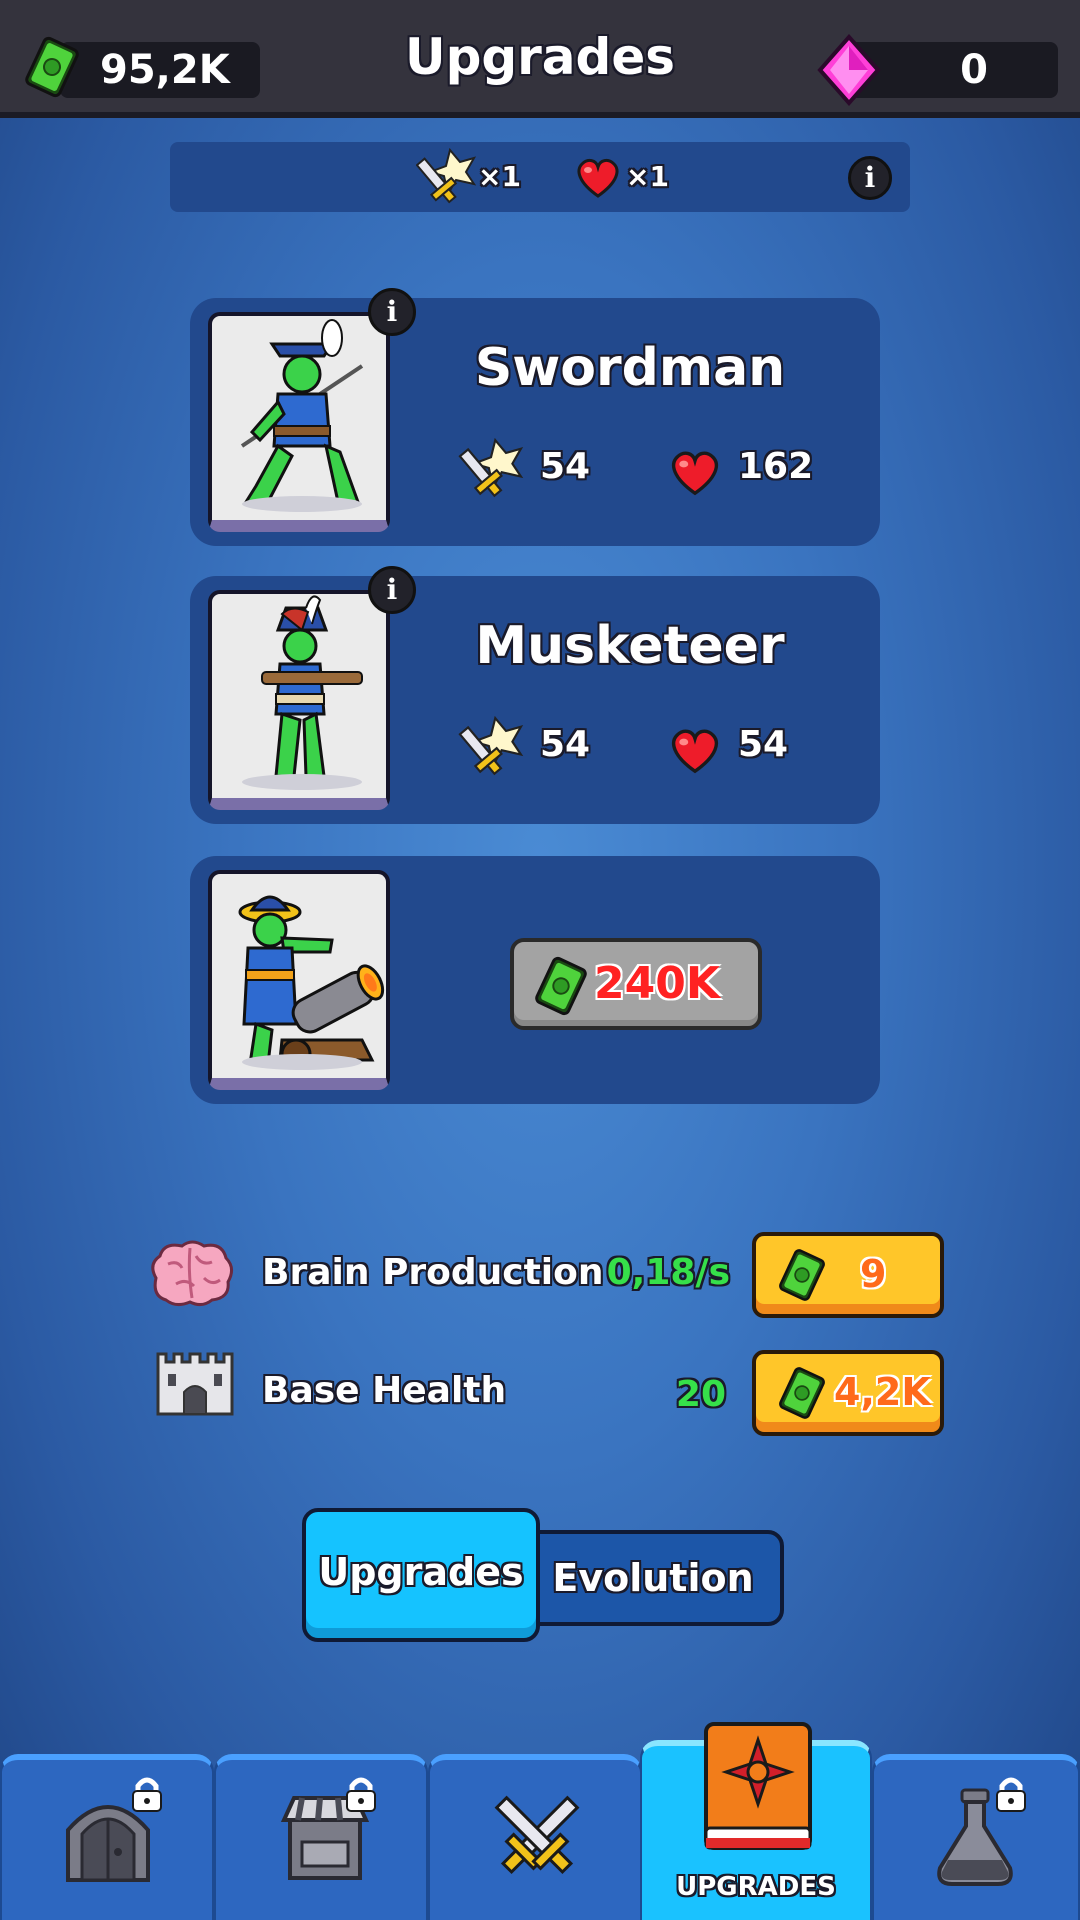  I want to click on nav-item-upgrades: UPGRADES, so click(756, 1821).